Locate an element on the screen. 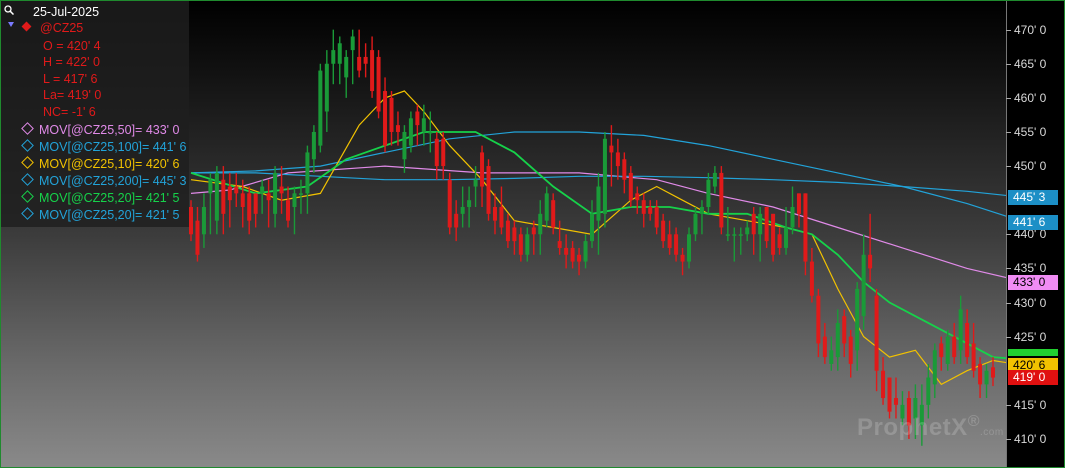 Image resolution: width=1065 pixels, height=468 pixels. magnifier-icon is located at coordinates (9, 9).